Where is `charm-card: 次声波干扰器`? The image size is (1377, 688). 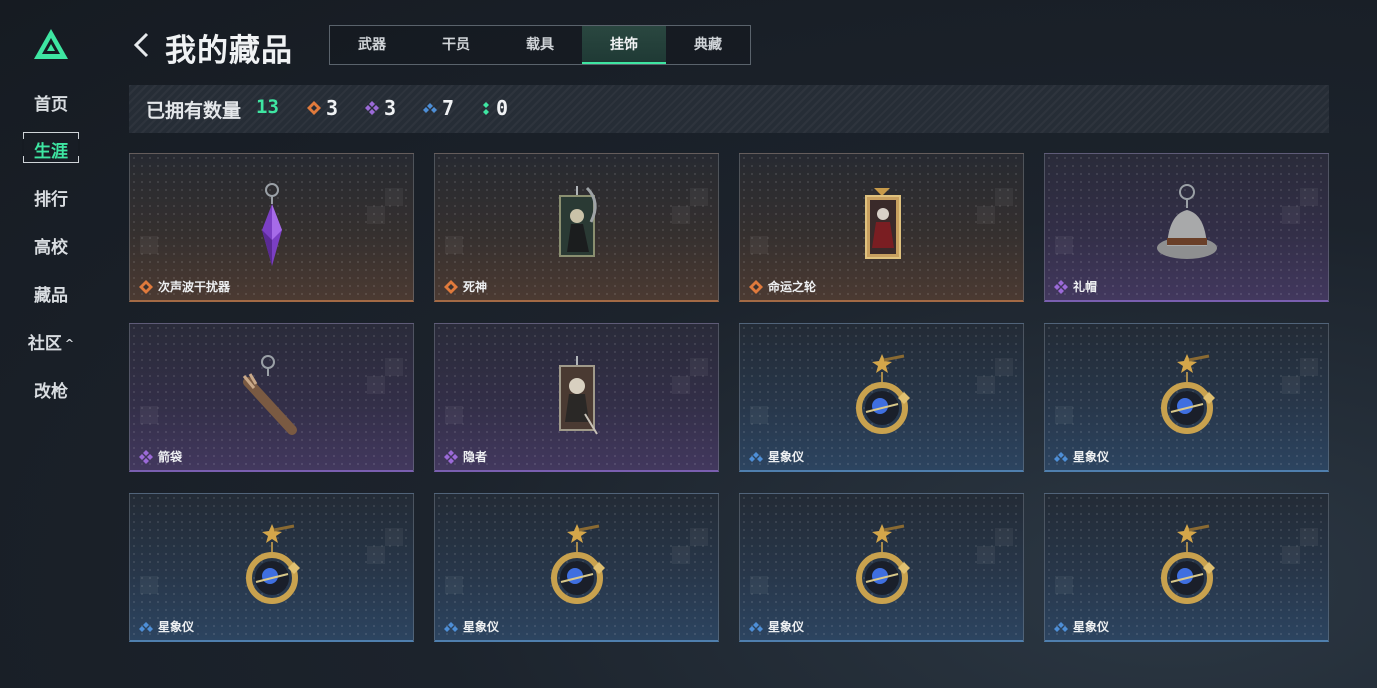 charm-card: 次声波干扰器 is located at coordinates (271, 227).